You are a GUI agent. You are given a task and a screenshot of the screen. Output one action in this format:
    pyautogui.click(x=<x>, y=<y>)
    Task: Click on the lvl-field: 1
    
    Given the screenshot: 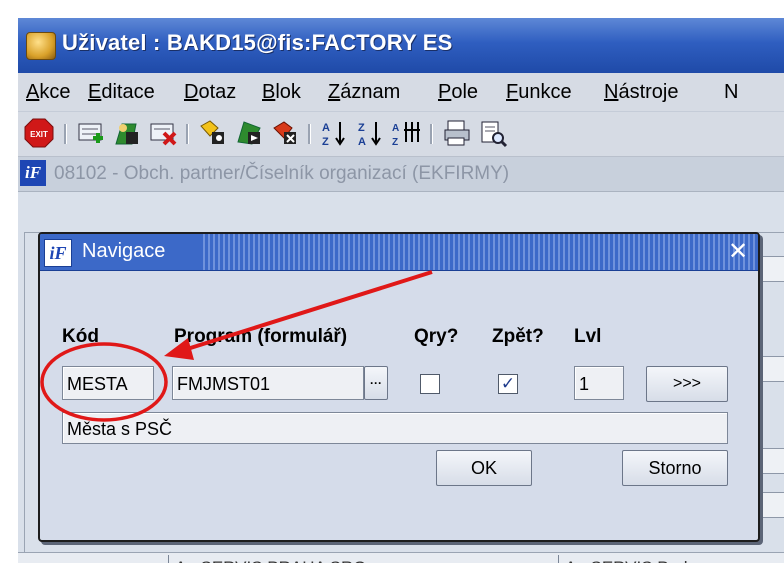 What is the action you would take?
    pyautogui.click(x=599, y=383)
    